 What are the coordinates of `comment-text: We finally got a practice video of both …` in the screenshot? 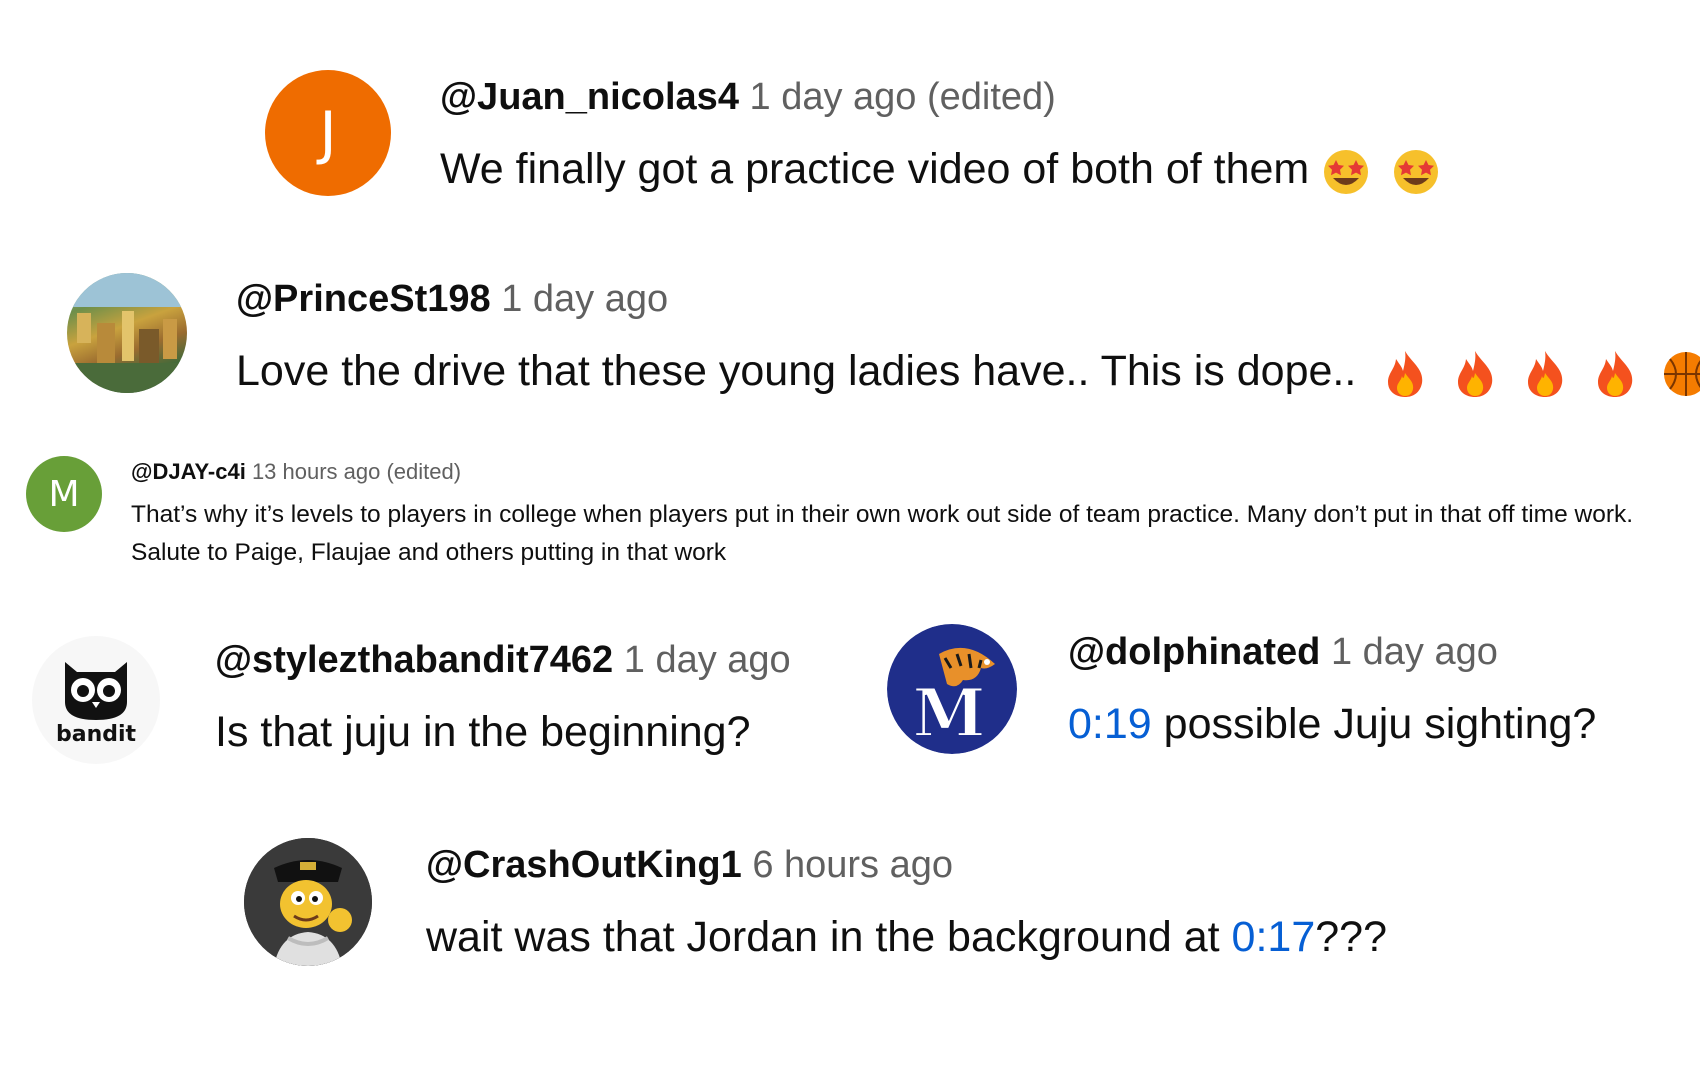 It's located at (875, 169).